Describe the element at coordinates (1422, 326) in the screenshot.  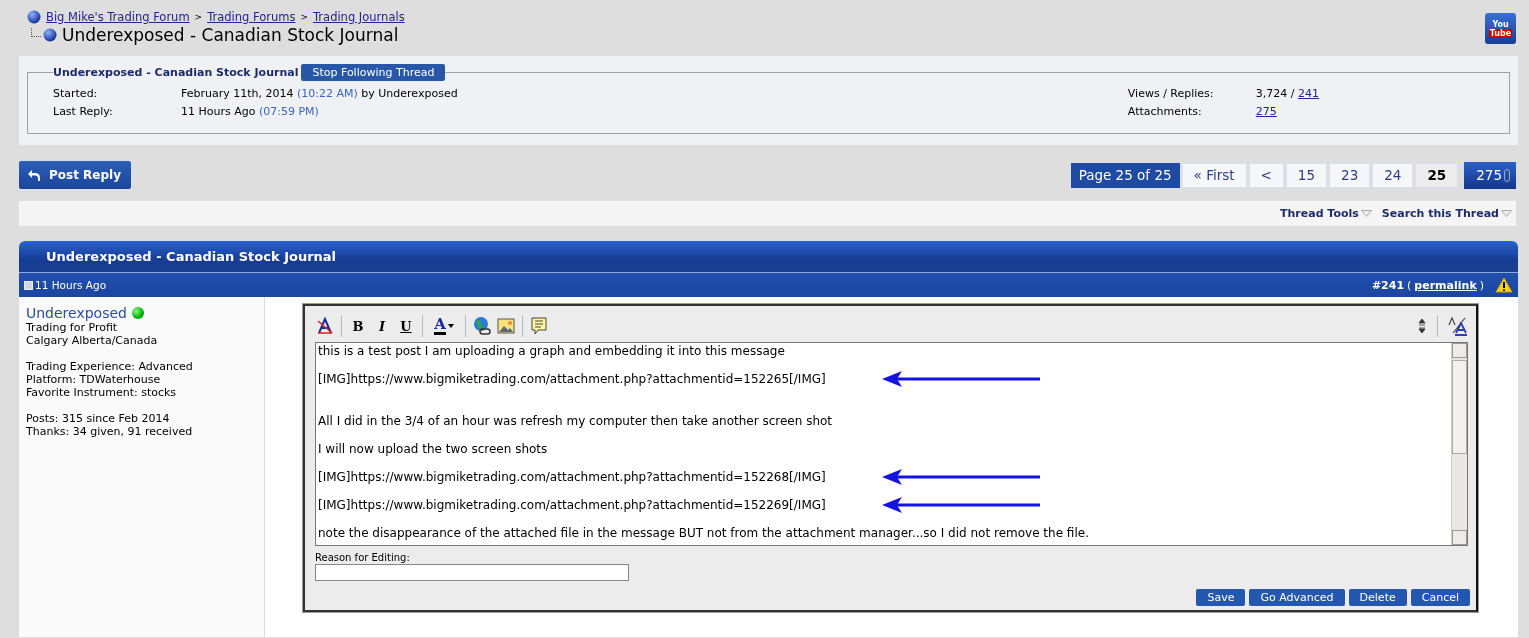
I see `resize-icon` at that location.